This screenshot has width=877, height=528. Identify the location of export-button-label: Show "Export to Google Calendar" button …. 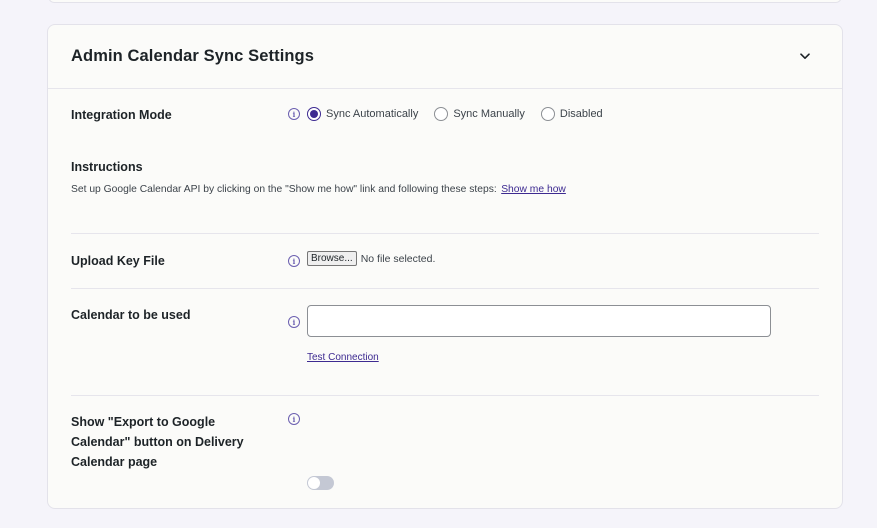
(157, 442).